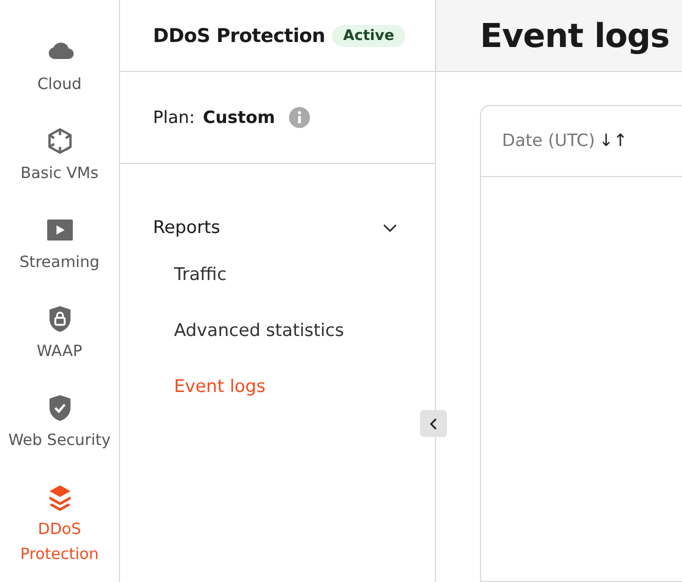  I want to click on page-title: Event logs, so click(575, 35).